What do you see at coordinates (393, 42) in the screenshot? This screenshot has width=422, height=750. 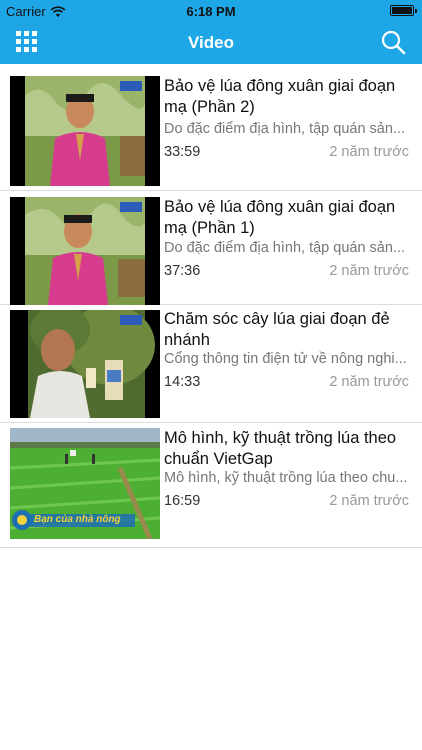 I see `search-icon` at bounding box center [393, 42].